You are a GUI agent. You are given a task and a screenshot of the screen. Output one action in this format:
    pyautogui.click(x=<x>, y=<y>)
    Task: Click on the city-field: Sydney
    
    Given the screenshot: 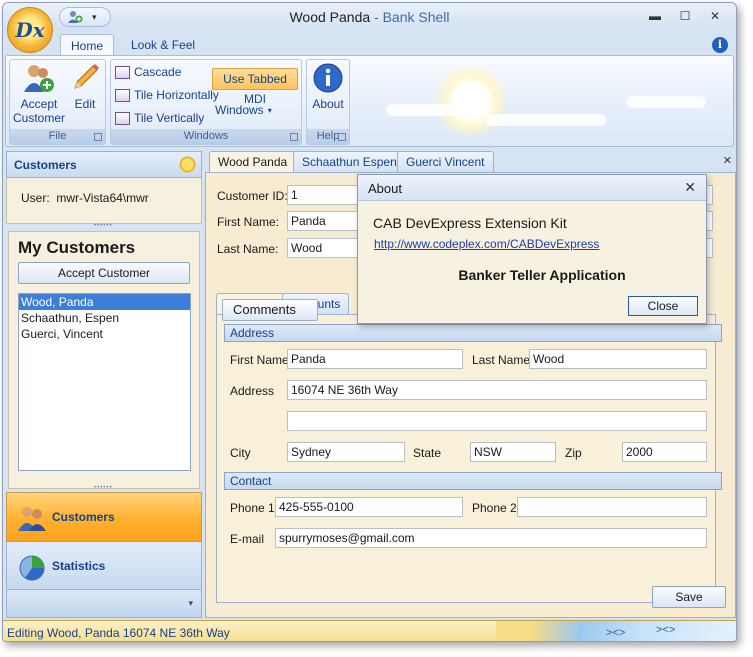 What is the action you would take?
    pyautogui.click(x=346, y=452)
    